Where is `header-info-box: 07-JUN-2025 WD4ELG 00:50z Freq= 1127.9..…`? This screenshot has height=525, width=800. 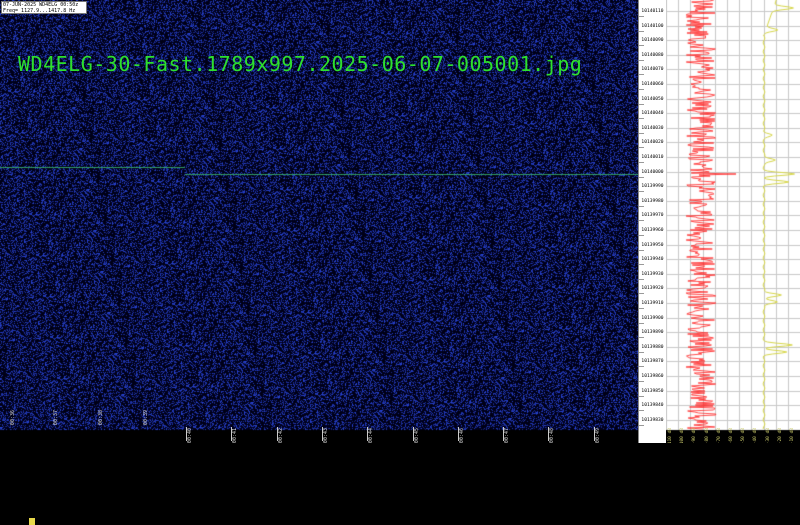 header-info-box: 07-JUN-2025 WD4ELG 00:50z Freq= 1127.9..… is located at coordinates (44, 7).